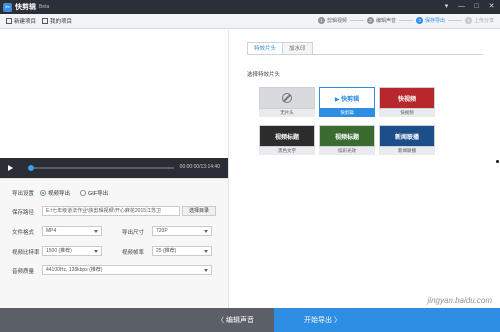 This screenshot has width=500, height=332. I want to click on timecode: 00:00:00/13:14:40, so click(199, 167).